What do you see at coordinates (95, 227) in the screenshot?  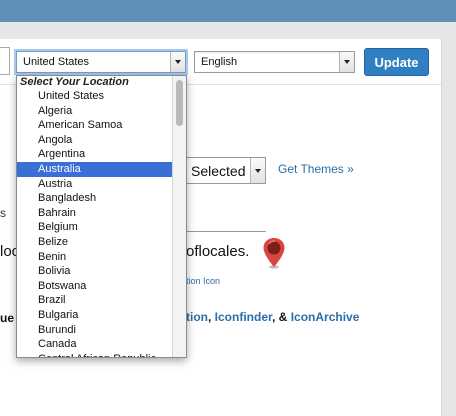 I see `dropdown-option: Belgium` at bounding box center [95, 227].